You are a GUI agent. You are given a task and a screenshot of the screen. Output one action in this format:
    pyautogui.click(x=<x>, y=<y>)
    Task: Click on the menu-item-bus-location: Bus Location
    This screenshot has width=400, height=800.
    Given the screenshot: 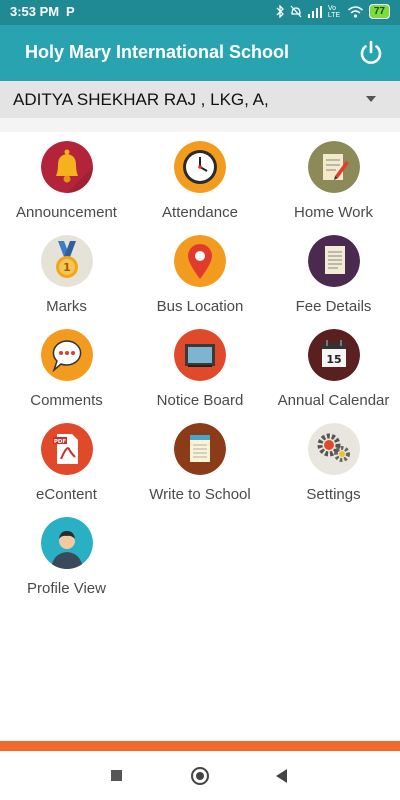 What is the action you would take?
    pyautogui.click(x=200, y=282)
    